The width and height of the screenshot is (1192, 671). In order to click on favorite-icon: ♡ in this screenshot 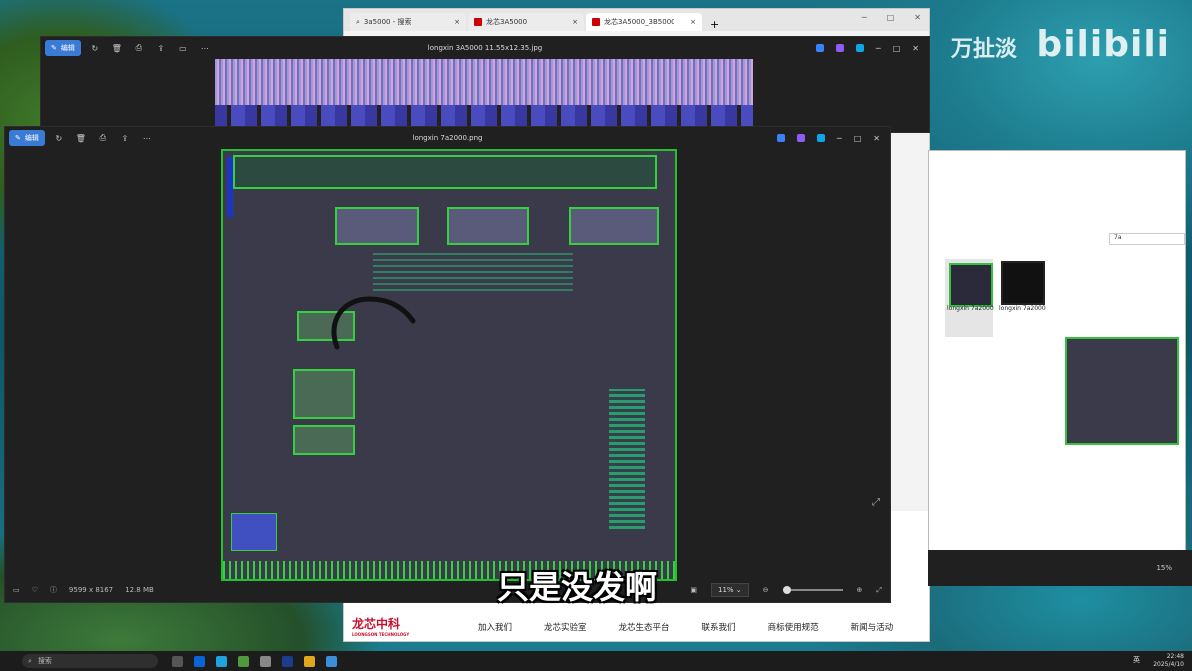, I will do `click(35, 590)`.